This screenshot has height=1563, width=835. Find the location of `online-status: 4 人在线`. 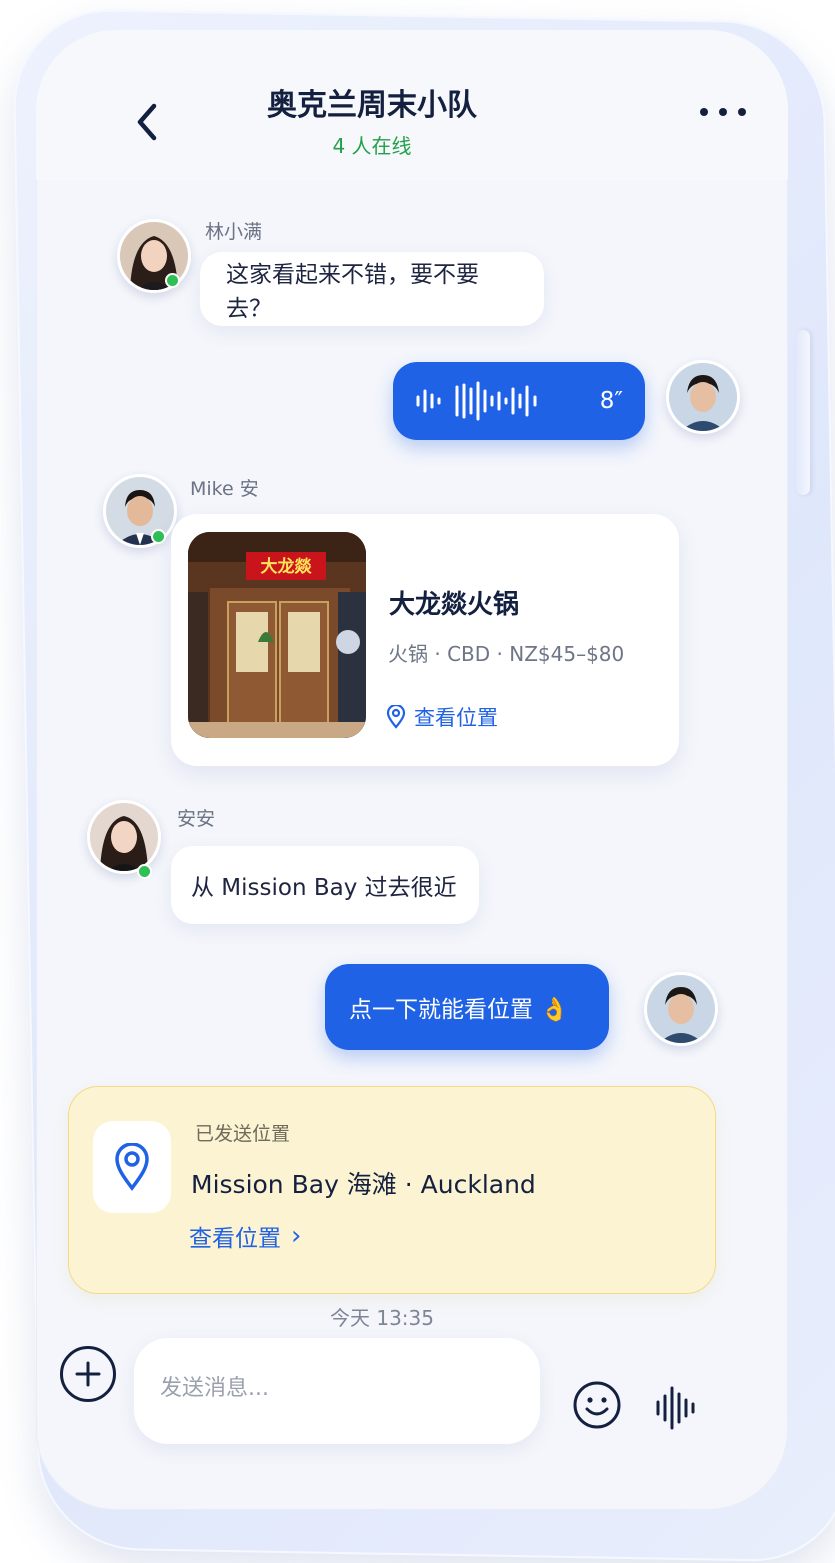

online-status: 4 人在线 is located at coordinates (372, 146).